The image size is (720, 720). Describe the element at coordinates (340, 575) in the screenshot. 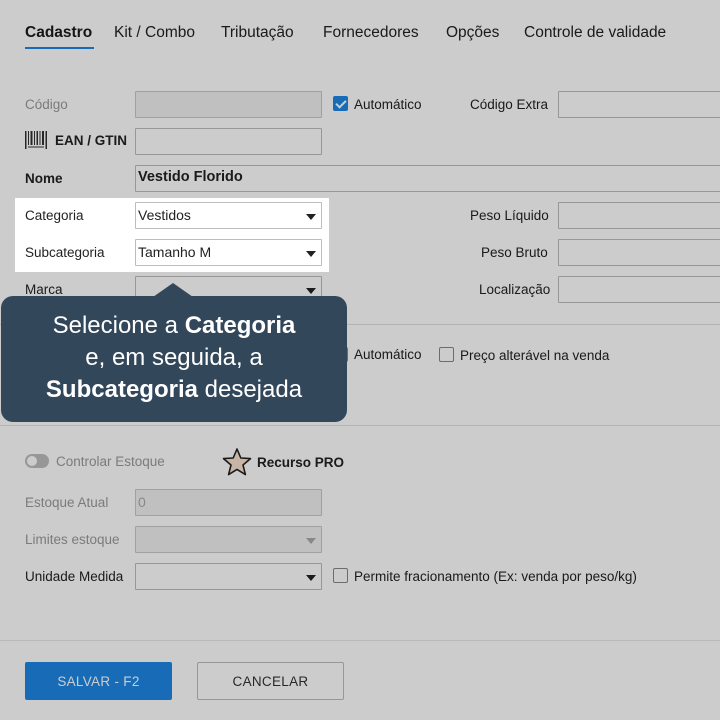

I see `permite-fracionamento-checkbox` at that location.